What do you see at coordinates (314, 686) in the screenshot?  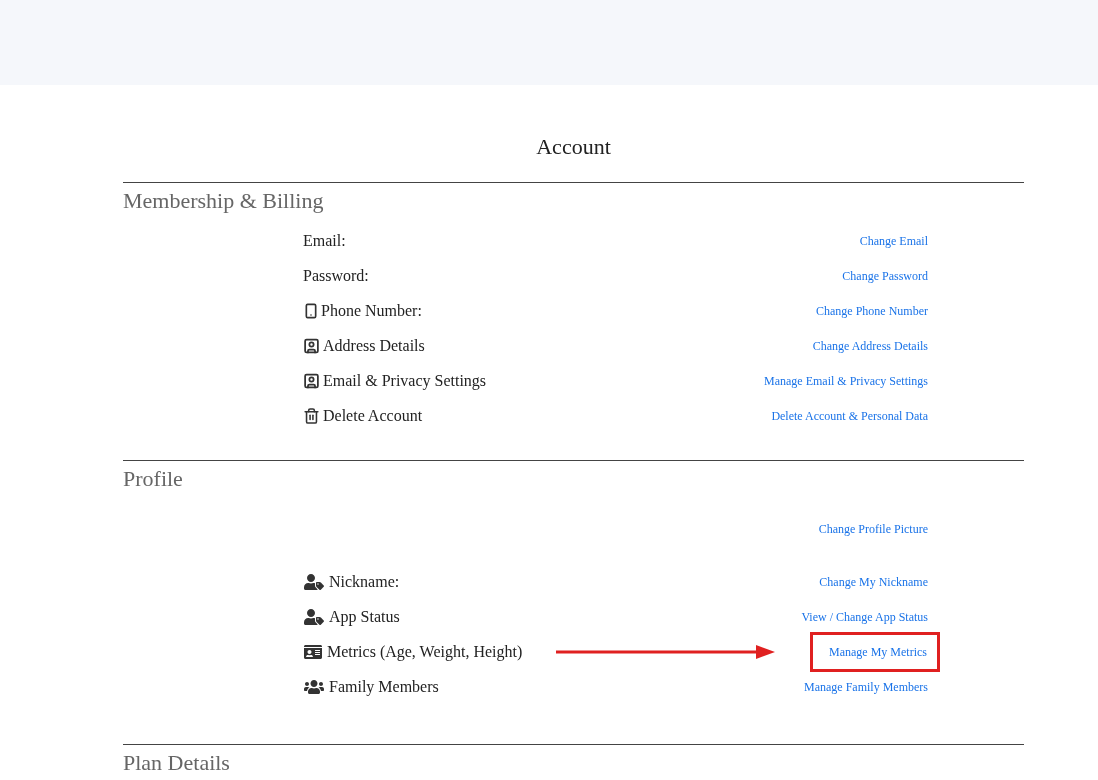 I see `users-icon` at bounding box center [314, 686].